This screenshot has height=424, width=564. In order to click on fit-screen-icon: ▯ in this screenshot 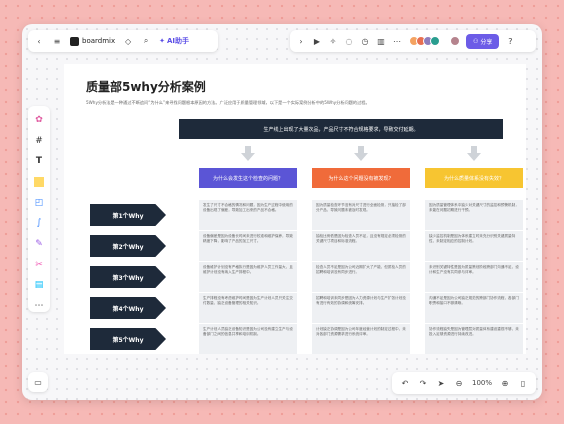, I will do `click(523, 383)`.